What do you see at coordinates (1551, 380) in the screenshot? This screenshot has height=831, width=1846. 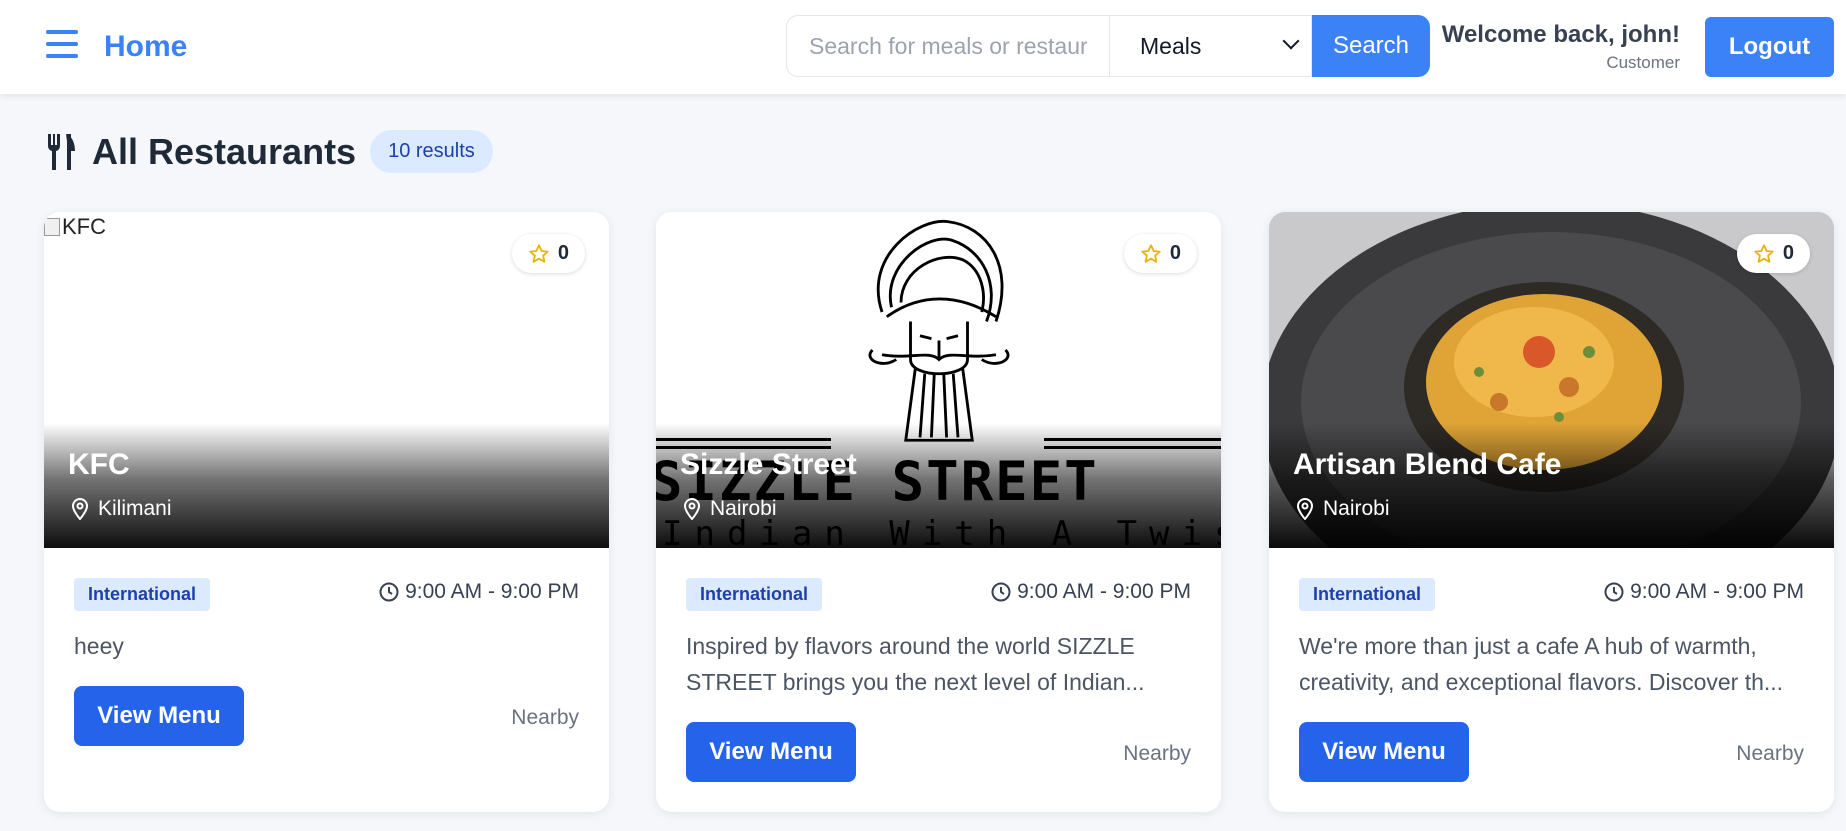 I see `restaurant-image: 0 Artisan Blend Cafe Nairobi` at bounding box center [1551, 380].